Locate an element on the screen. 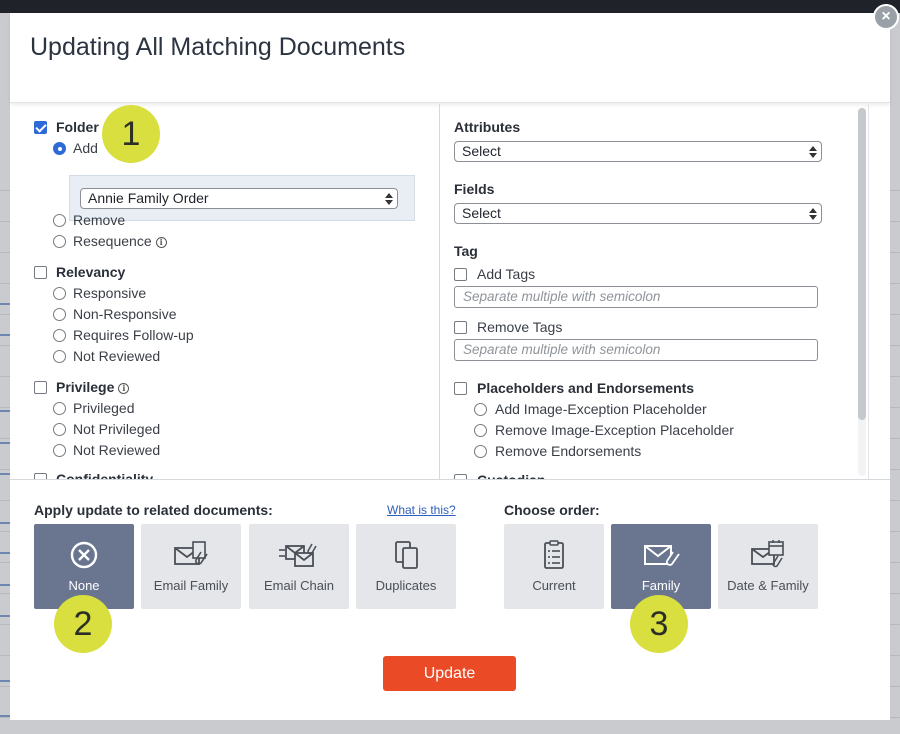  related-email-chain-label: Email Chain is located at coordinates (299, 585).